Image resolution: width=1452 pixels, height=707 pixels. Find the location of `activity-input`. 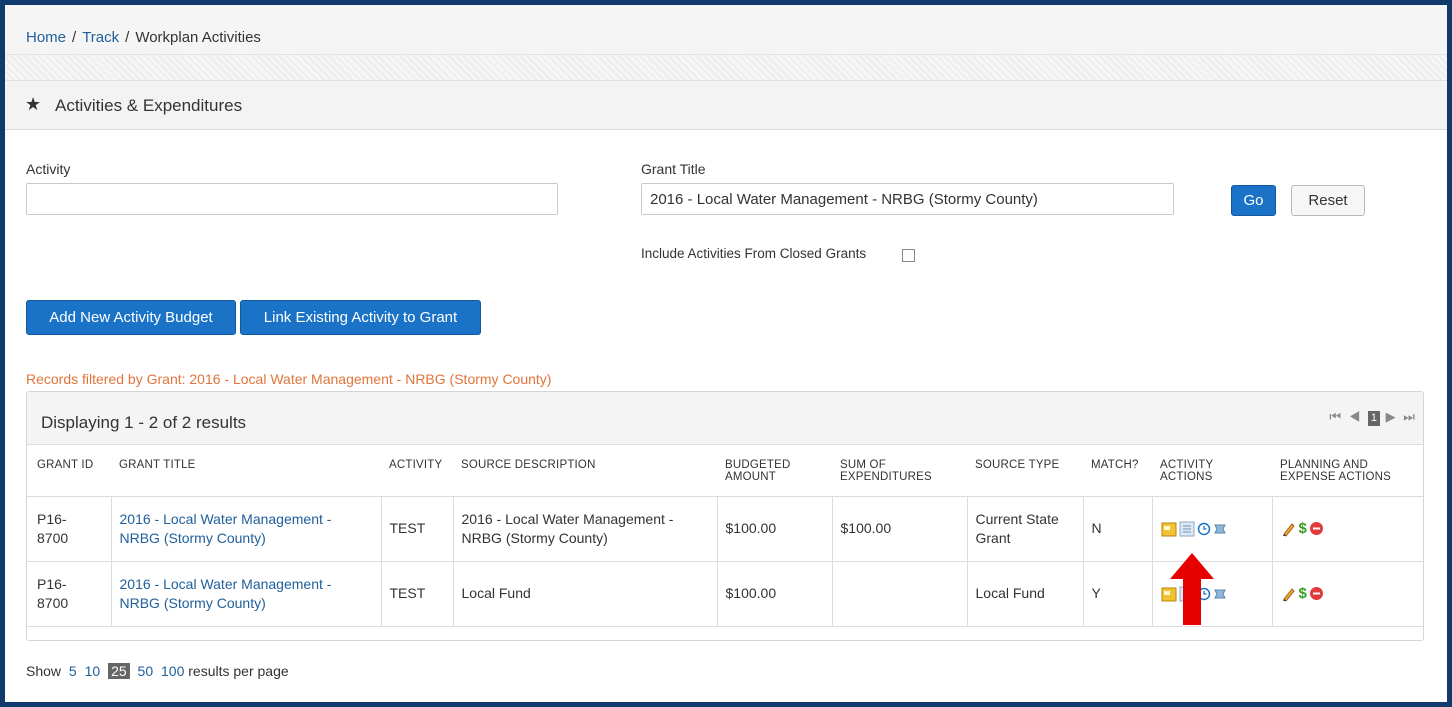

activity-input is located at coordinates (292, 199).